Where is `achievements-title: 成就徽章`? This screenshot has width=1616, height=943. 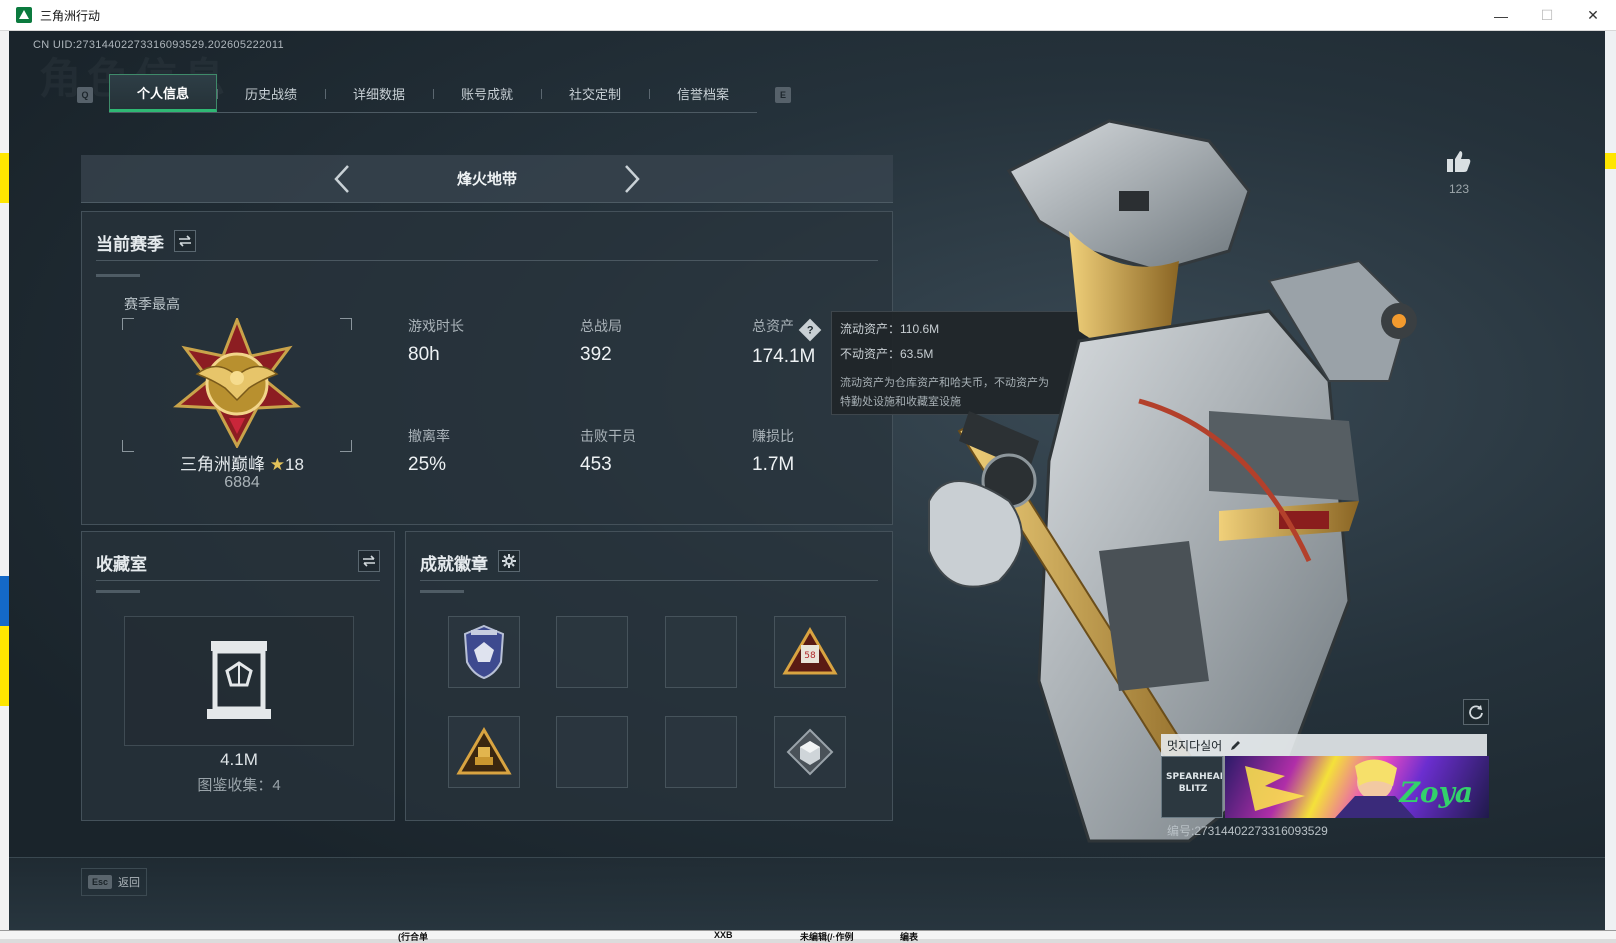
achievements-title: 成就徽章 is located at coordinates (454, 564).